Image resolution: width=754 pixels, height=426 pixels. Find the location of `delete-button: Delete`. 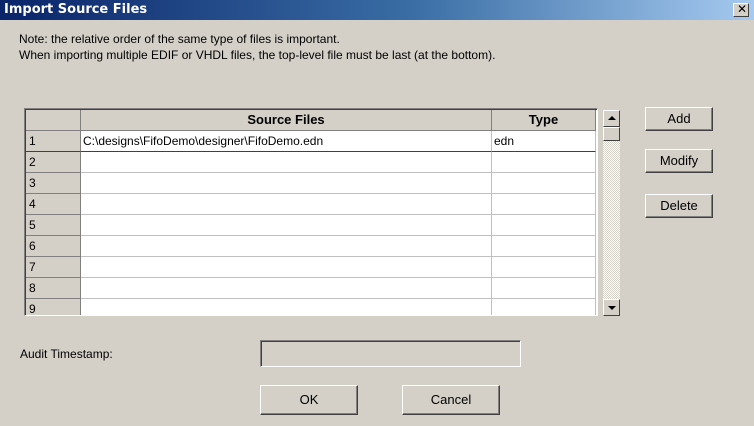

delete-button: Delete is located at coordinates (679, 206).